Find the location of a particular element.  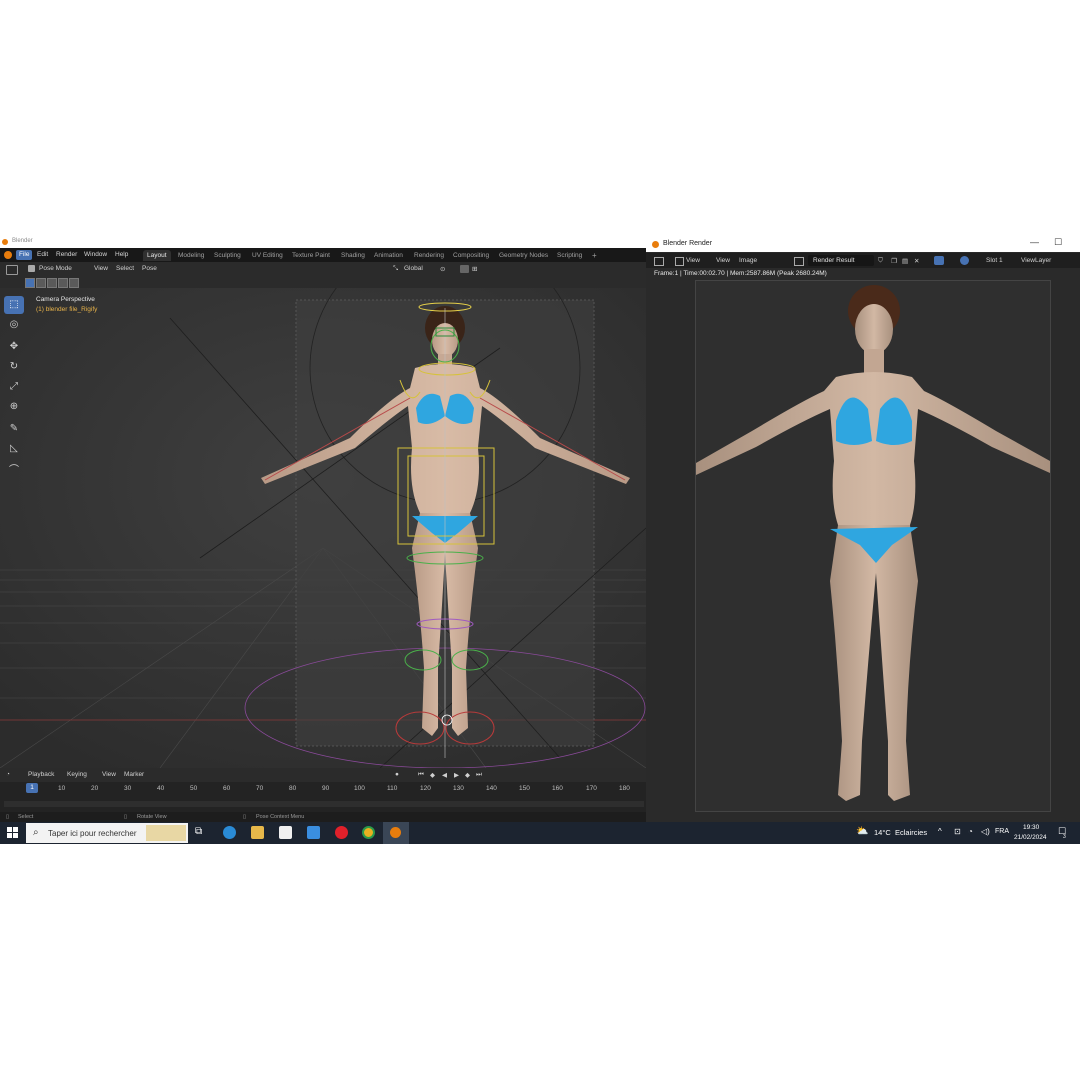

sample-tool-icon is located at coordinates (939, 260).